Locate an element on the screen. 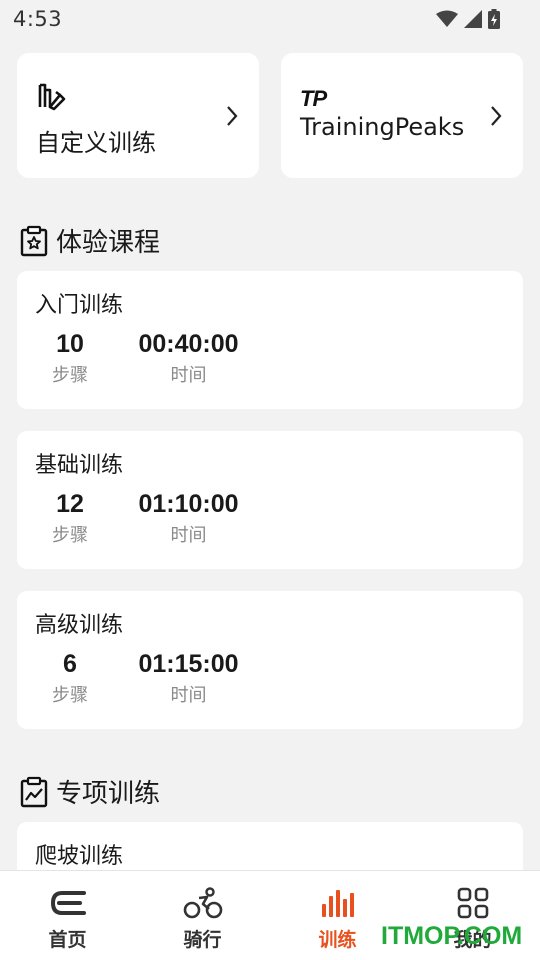 The width and height of the screenshot is (540, 960). status-icons is located at coordinates (468, 19).